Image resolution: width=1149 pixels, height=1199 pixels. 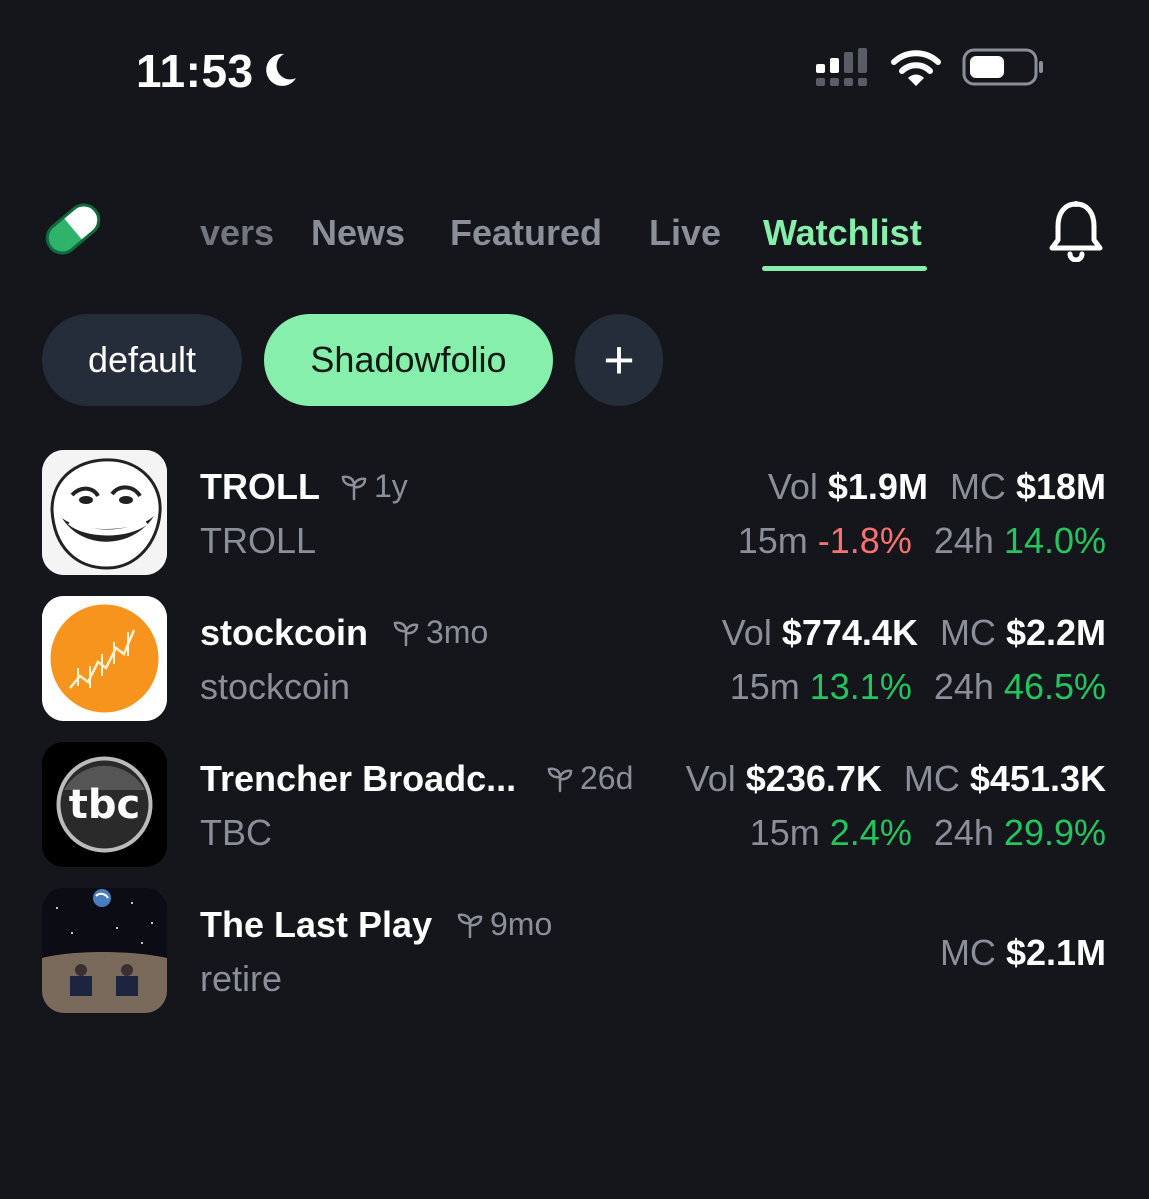 What do you see at coordinates (260, 486) in the screenshot?
I see `token-name: TROLL` at bounding box center [260, 486].